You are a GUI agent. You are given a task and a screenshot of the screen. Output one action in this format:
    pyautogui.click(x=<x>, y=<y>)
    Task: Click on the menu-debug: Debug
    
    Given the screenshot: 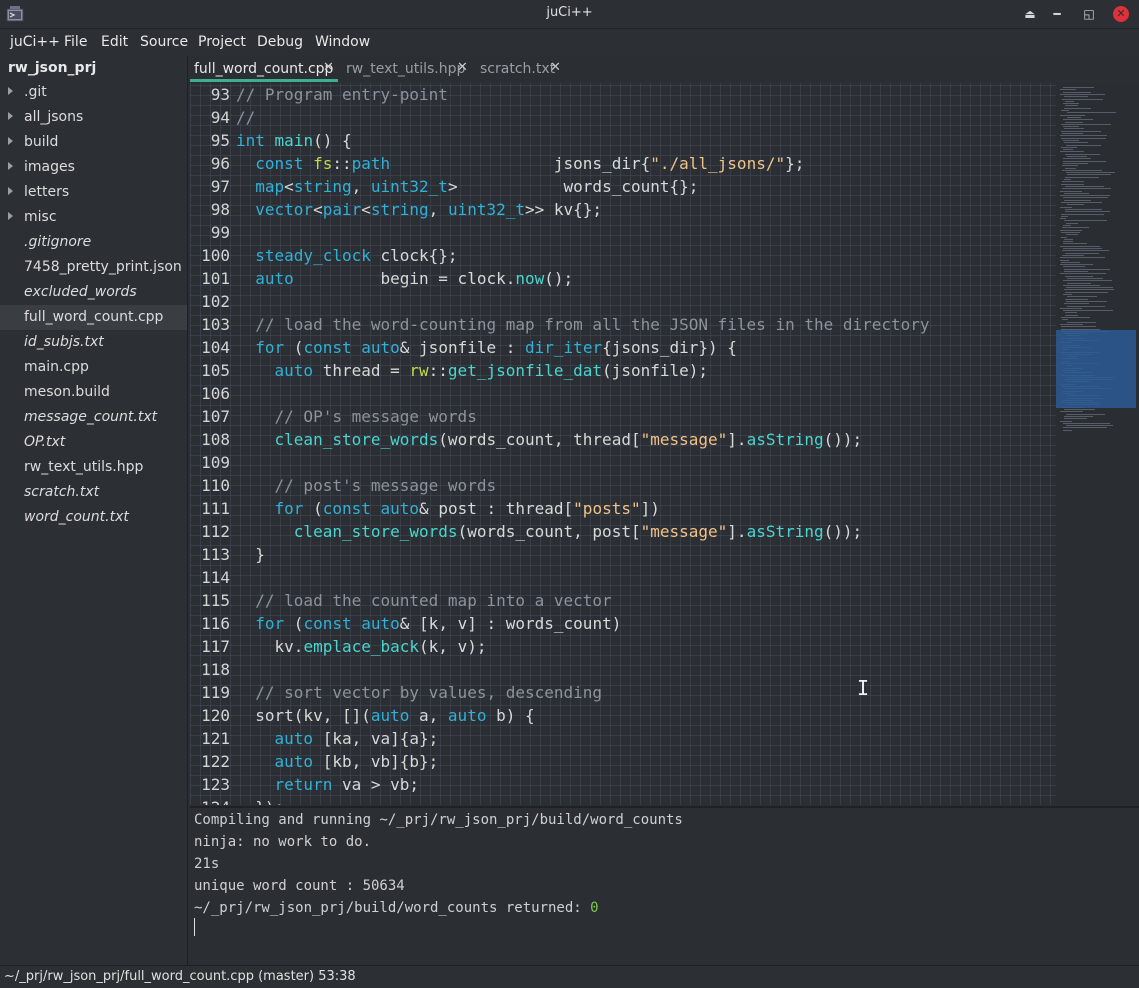 What is the action you would take?
    pyautogui.click(x=280, y=42)
    